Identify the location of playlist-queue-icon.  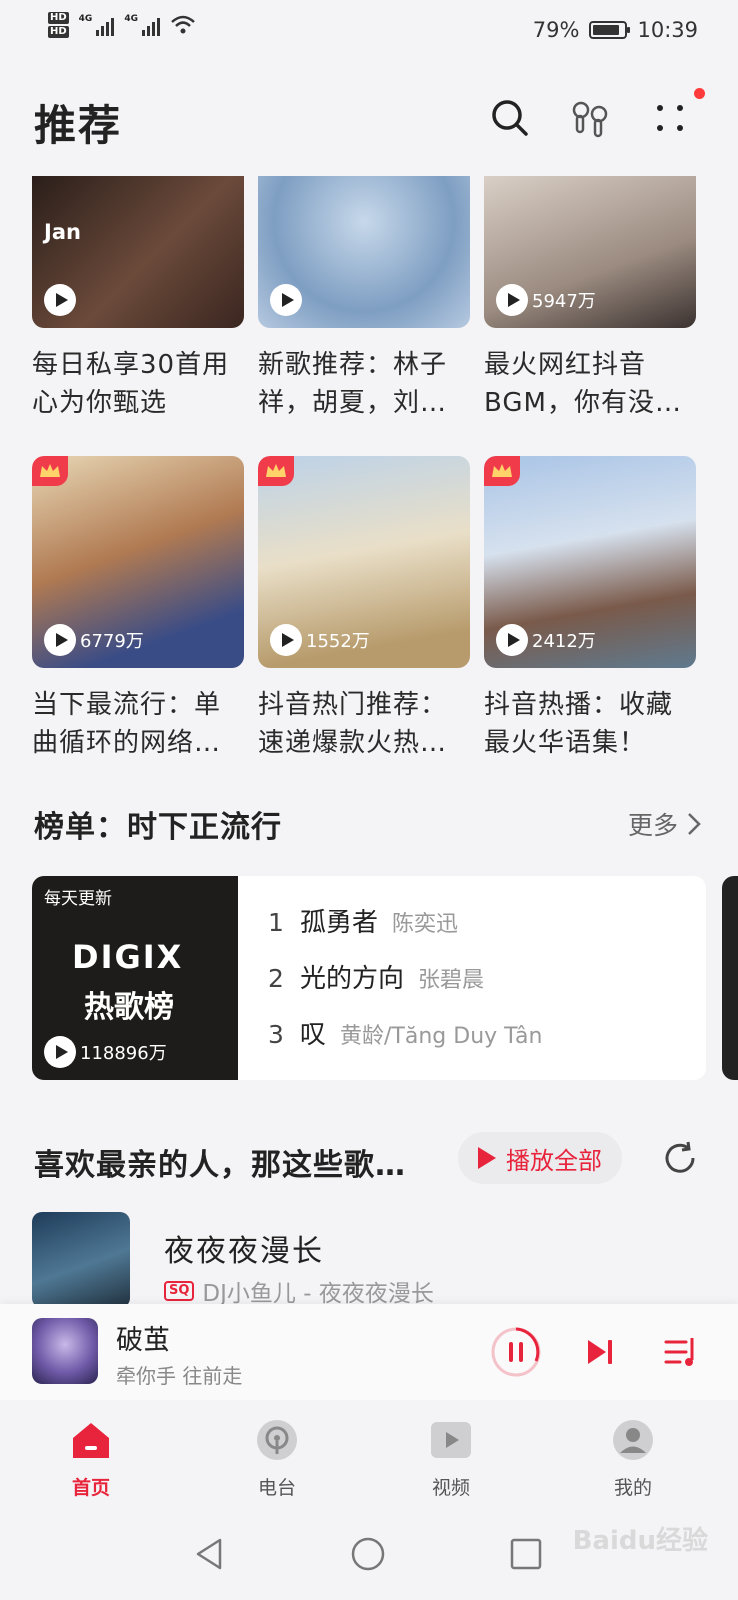
(682, 1352).